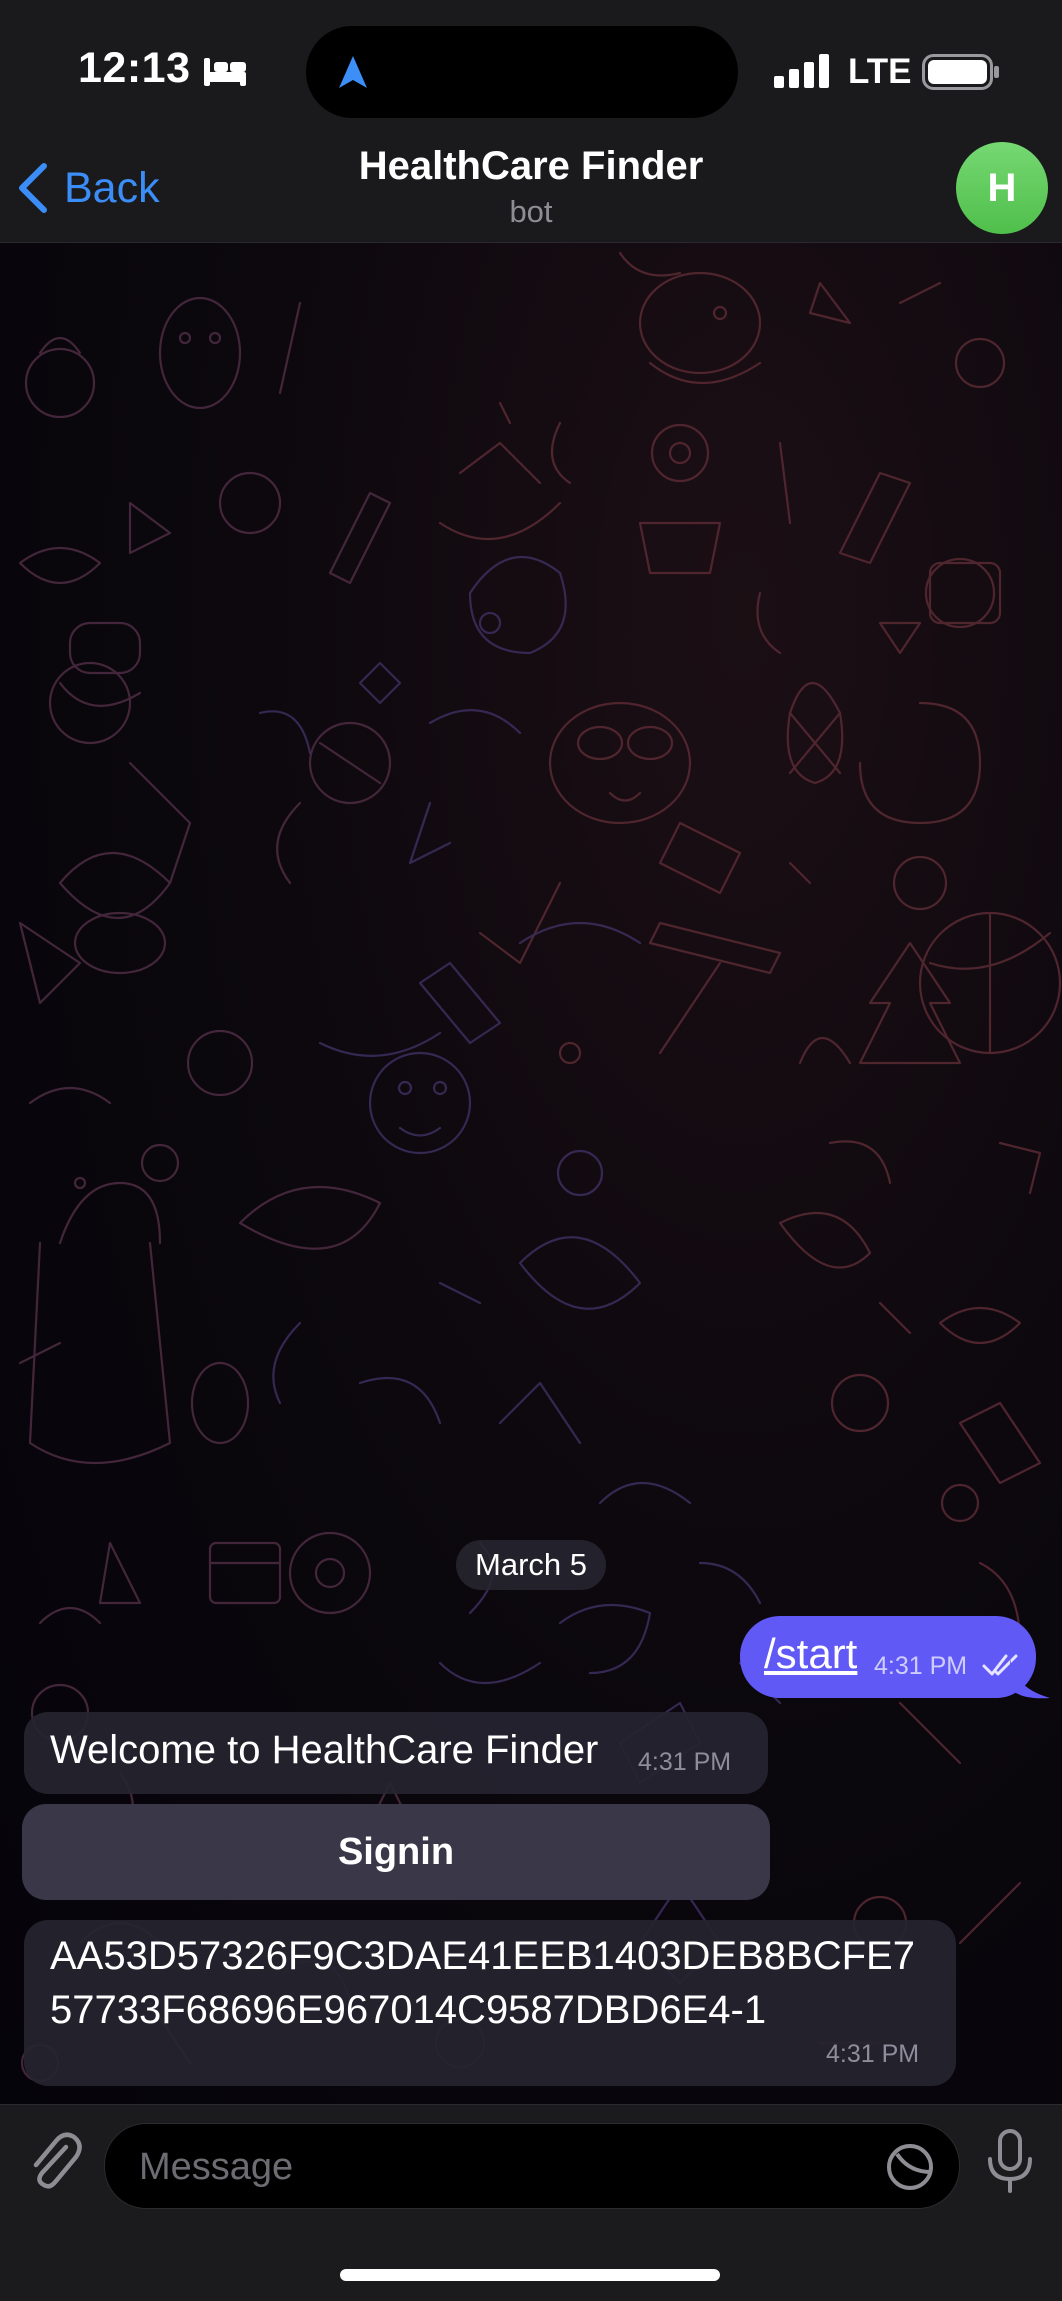 This screenshot has height=2301, width=1062. Describe the element at coordinates (134, 68) in the screenshot. I see `status-time: 12:13` at that location.